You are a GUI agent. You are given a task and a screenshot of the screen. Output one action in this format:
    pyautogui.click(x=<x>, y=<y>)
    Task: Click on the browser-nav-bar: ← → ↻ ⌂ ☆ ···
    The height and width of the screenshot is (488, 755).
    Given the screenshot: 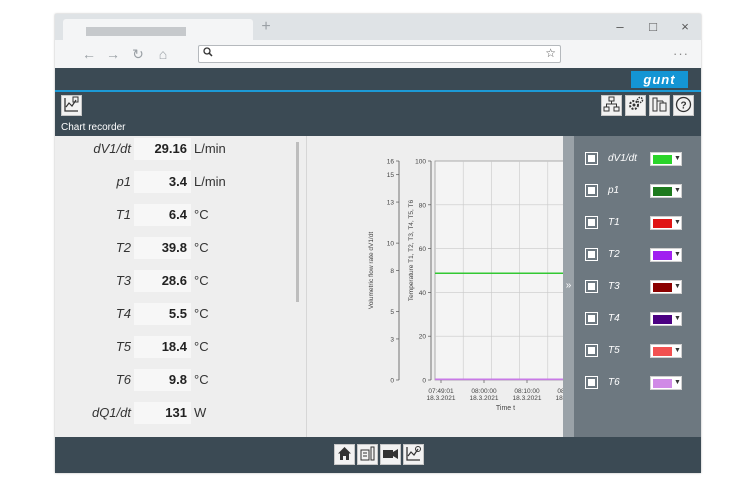 What is the action you would take?
    pyautogui.click(x=378, y=54)
    